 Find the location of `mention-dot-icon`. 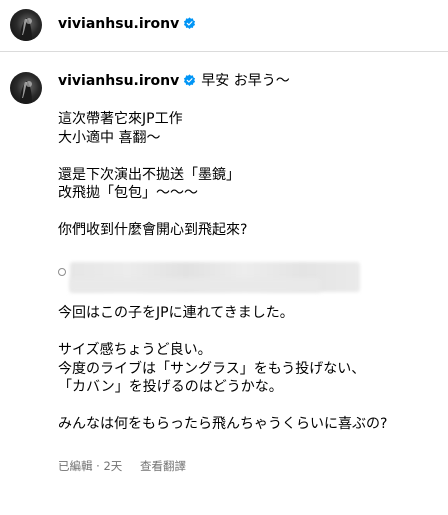

mention-dot-icon is located at coordinates (62, 272).